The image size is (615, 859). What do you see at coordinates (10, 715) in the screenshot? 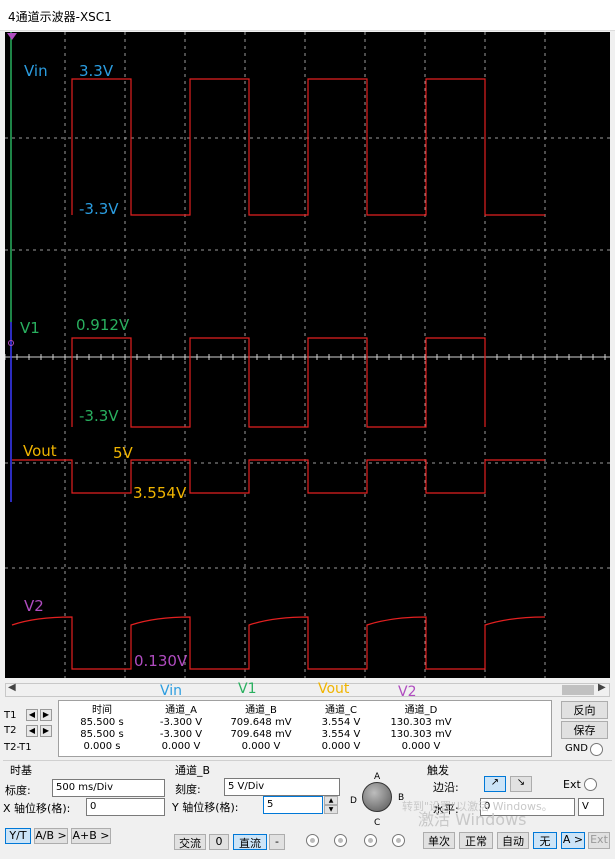
I see `t1-row-label: T1` at bounding box center [10, 715].